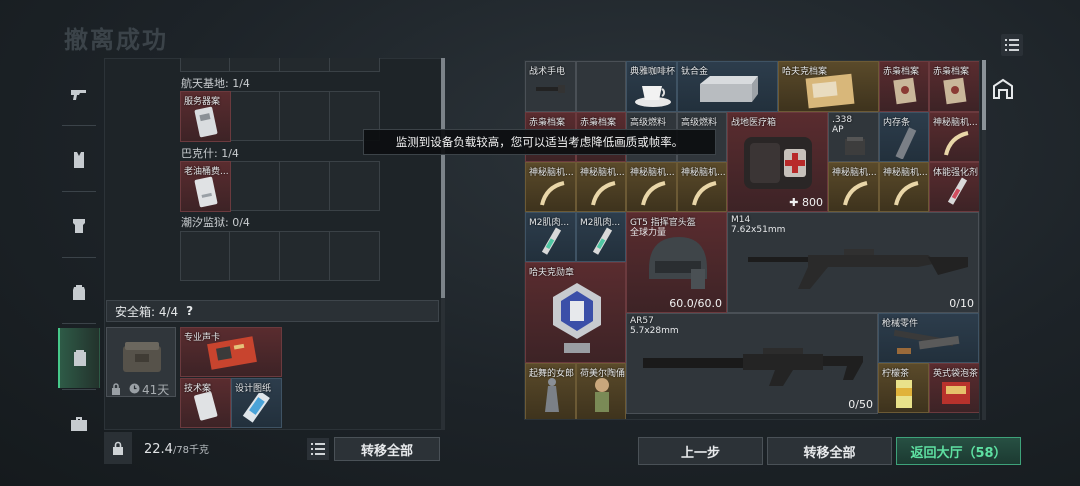 The height and width of the screenshot is (486, 1080). Describe the element at coordinates (79, 358) in the screenshot. I see `rail-safe-box` at that location.